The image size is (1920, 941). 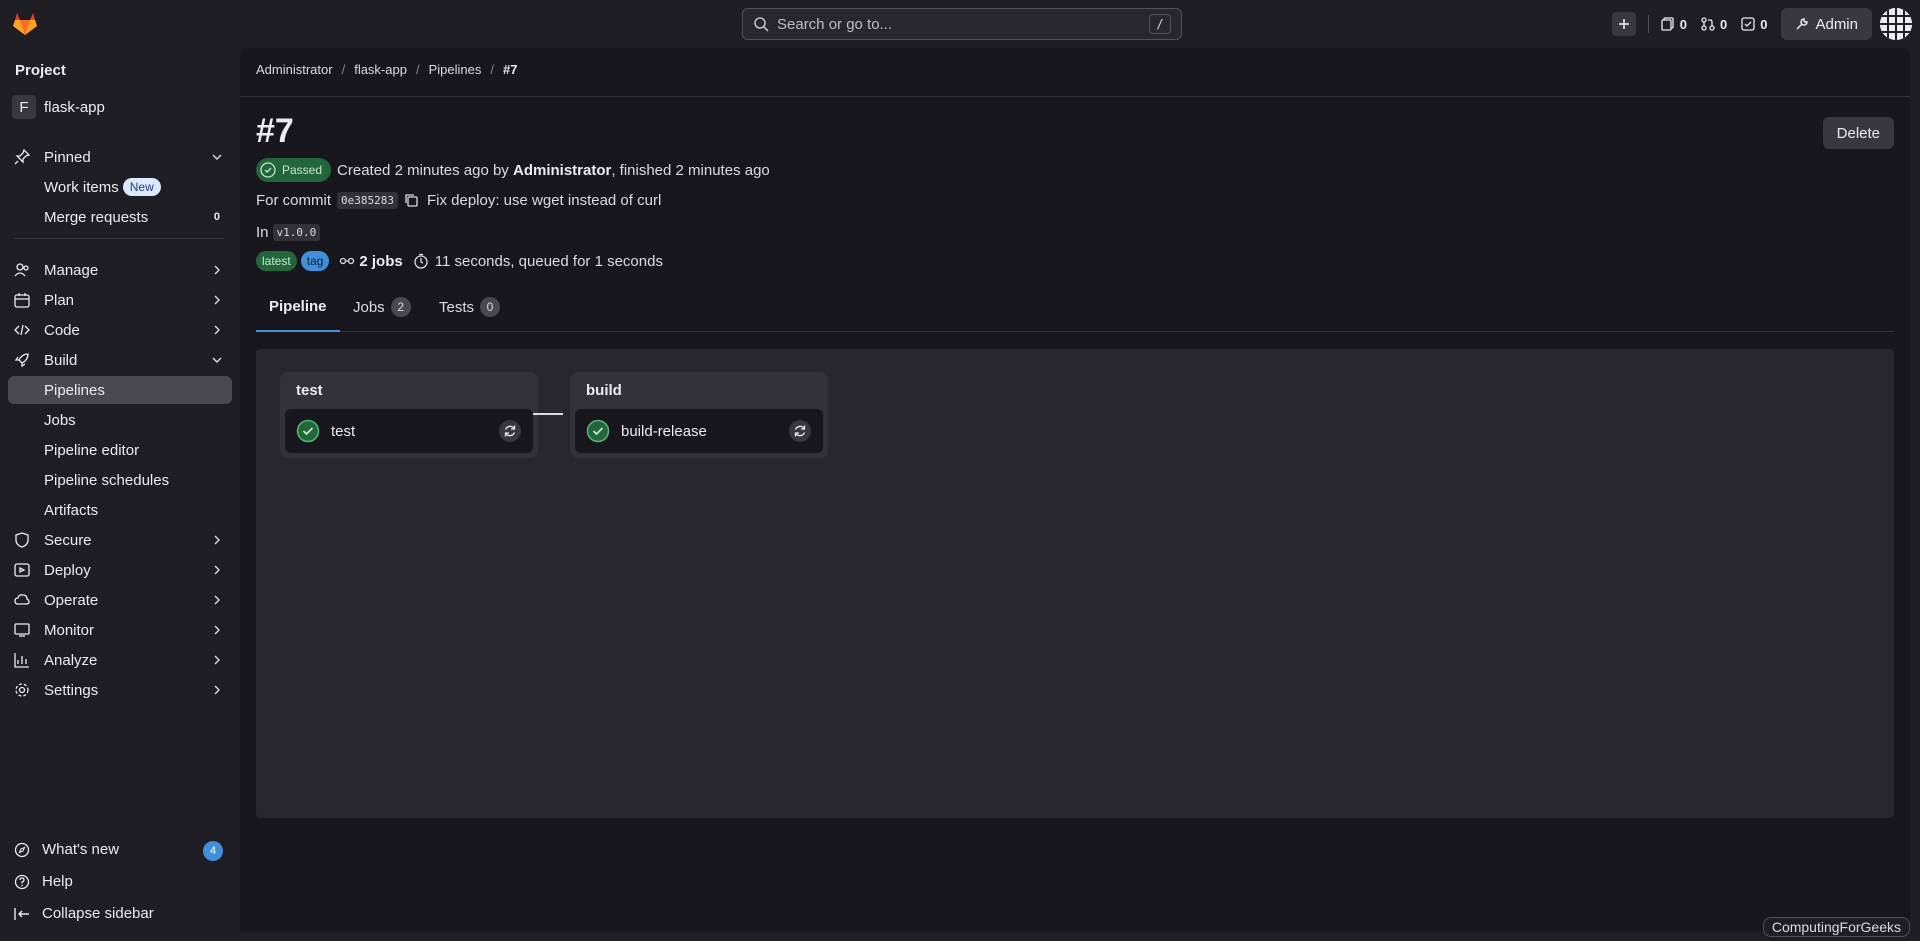 What do you see at coordinates (120, 690) in the screenshot?
I see `sidebar-item-settings: Settings` at bounding box center [120, 690].